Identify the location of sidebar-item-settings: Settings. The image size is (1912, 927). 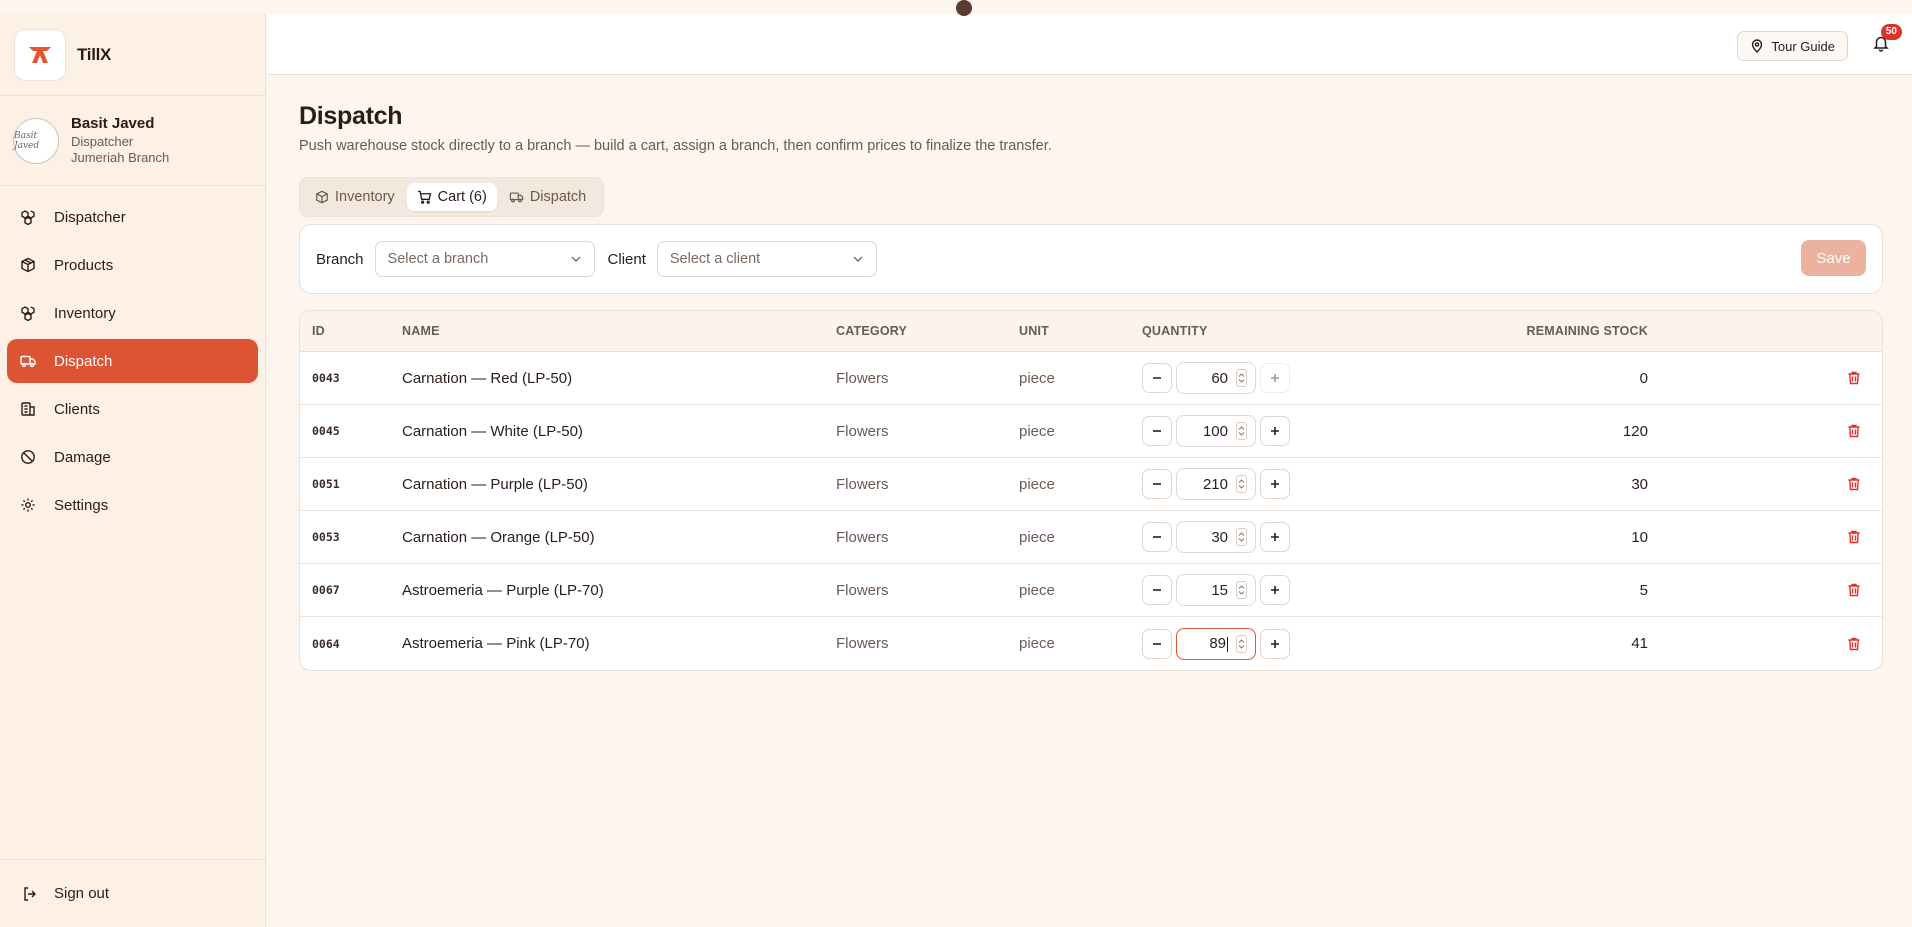
(132, 505).